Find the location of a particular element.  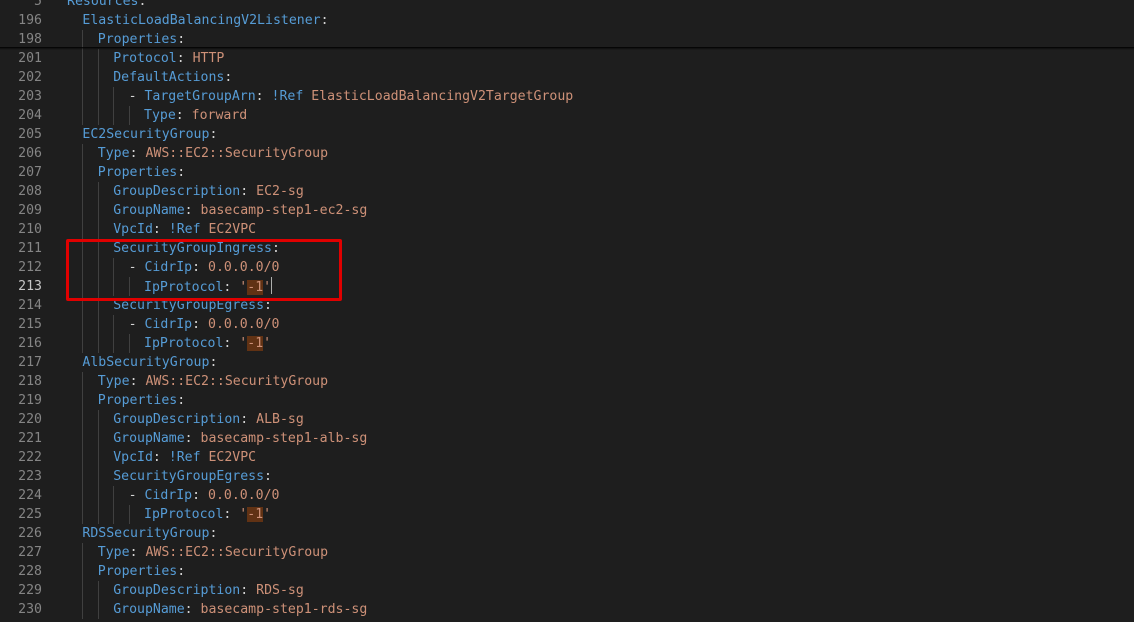

yaml-value: ALB-sg is located at coordinates (280, 419).